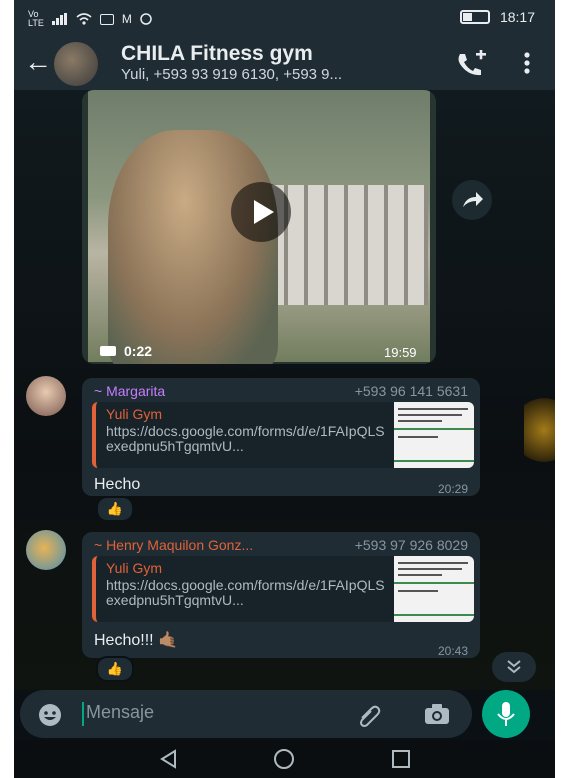 The height and width of the screenshot is (778, 565). What do you see at coordinates (527, 63) in the screenshot?
I see `more-options-icon` at bounding box center [527, 63].